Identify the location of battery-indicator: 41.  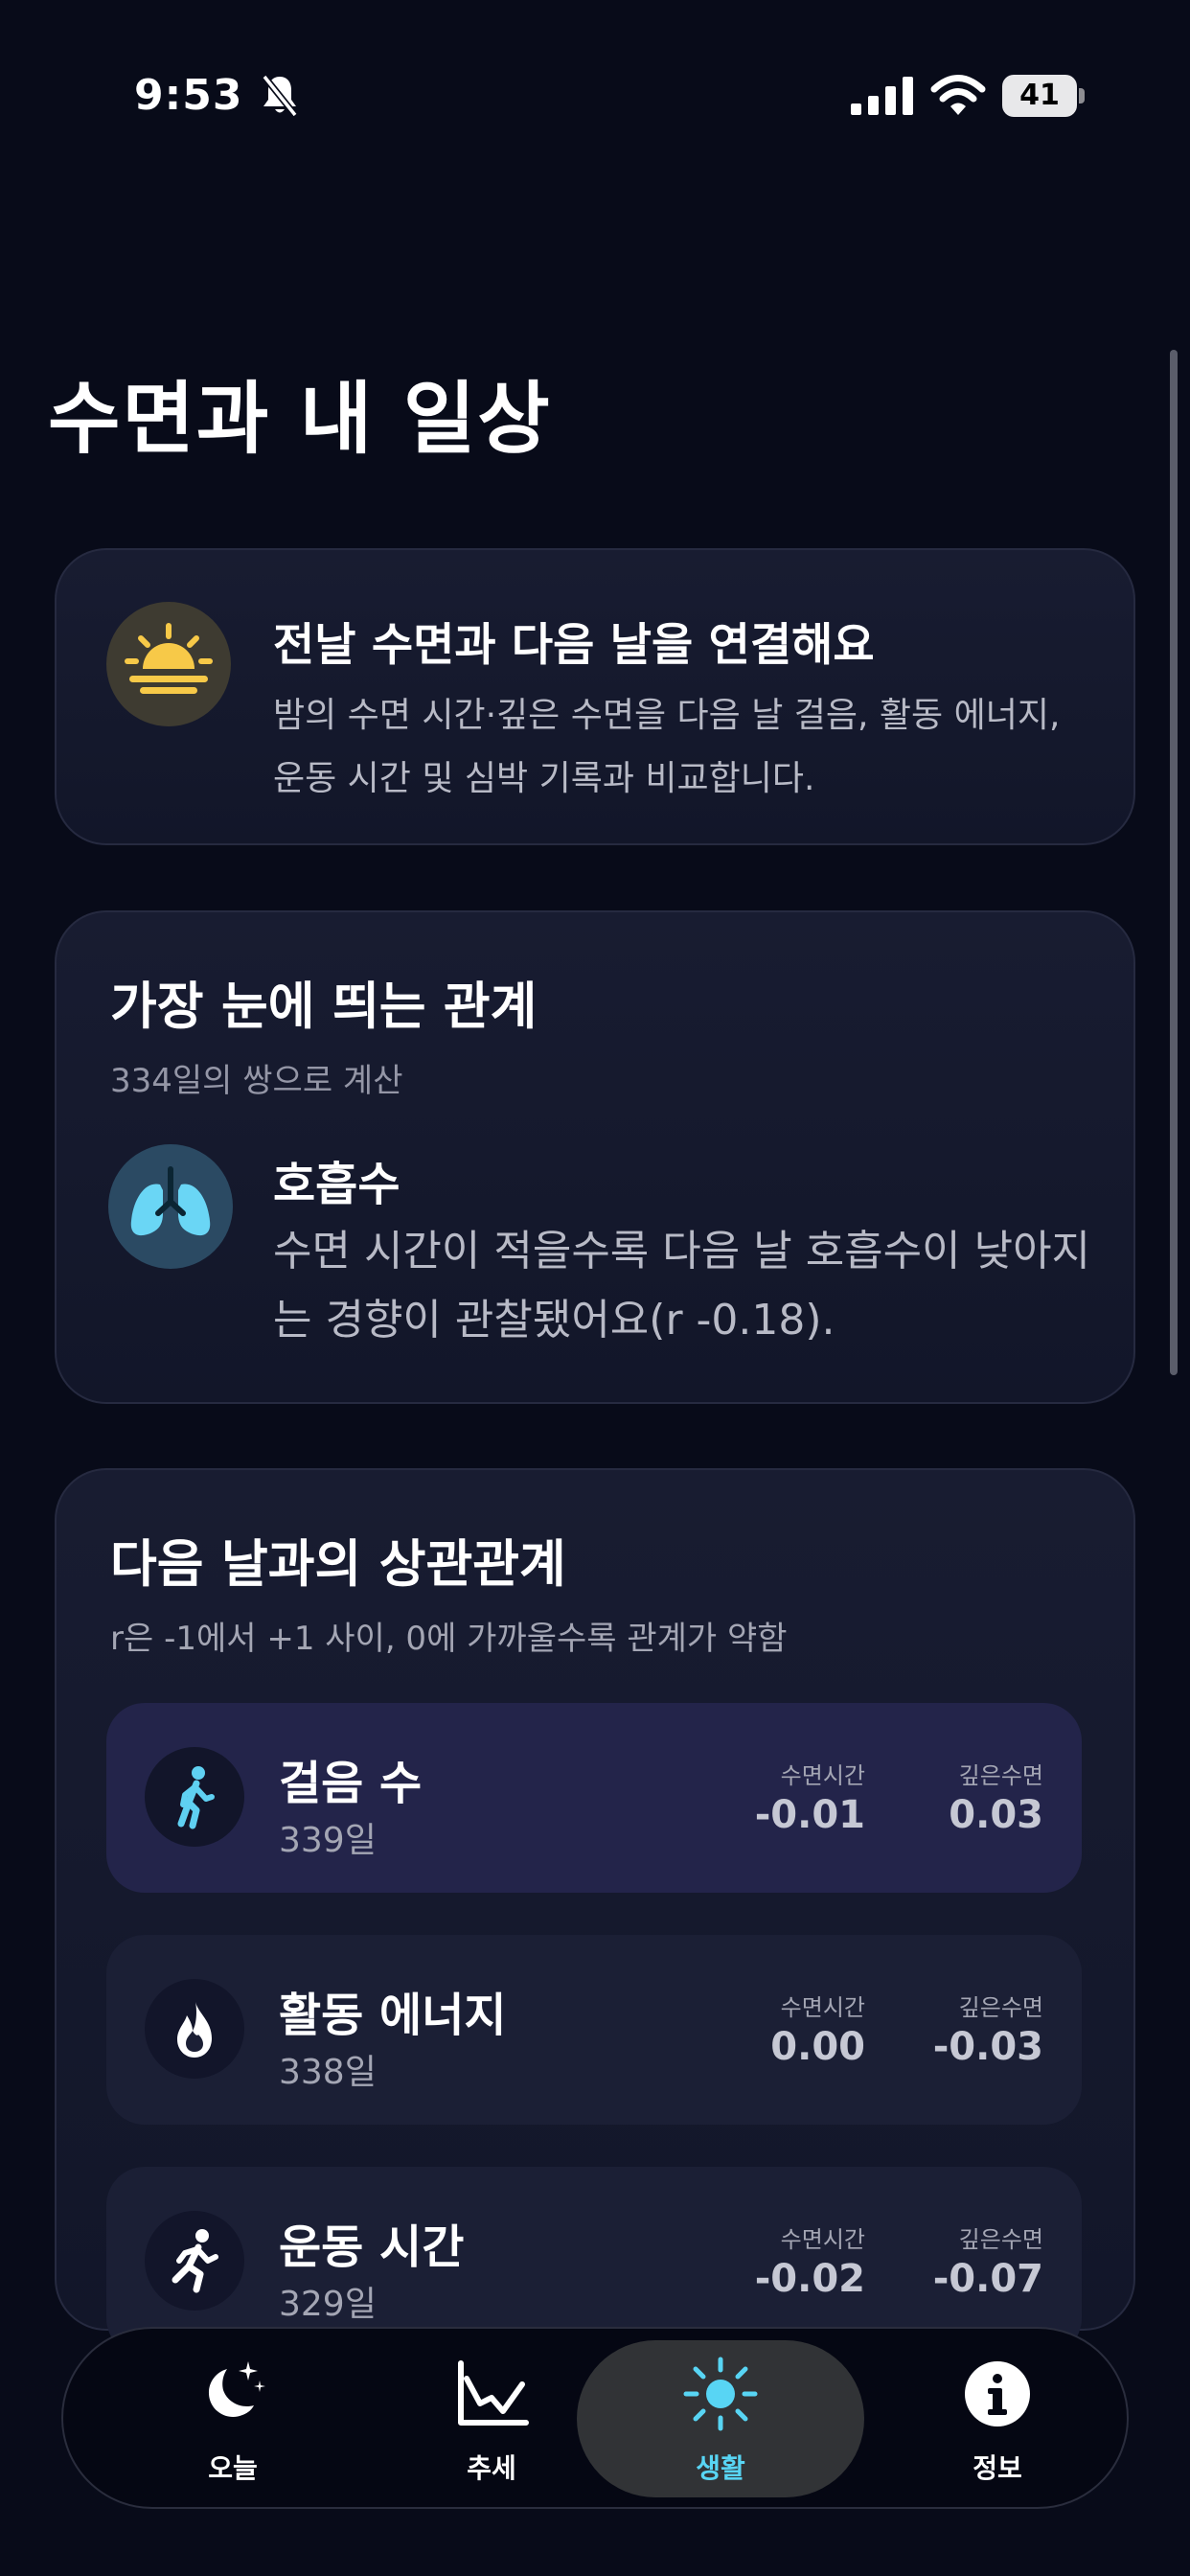
(1043, 96).